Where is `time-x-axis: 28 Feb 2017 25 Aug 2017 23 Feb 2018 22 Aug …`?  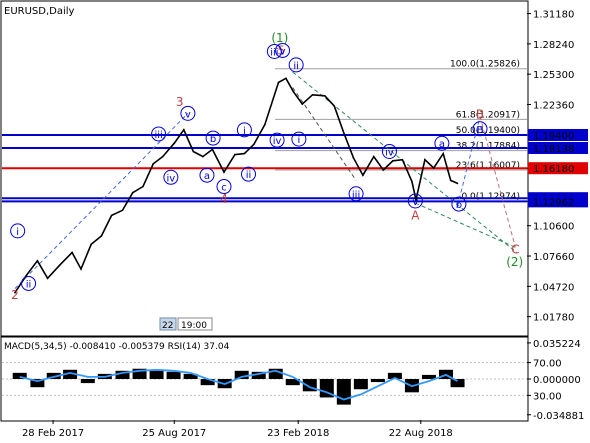 time-x-axis: 28 Feb 2017 25 Aug 2017 23 Feb 2018 22 Aug … is located at coordinates (237, 429).